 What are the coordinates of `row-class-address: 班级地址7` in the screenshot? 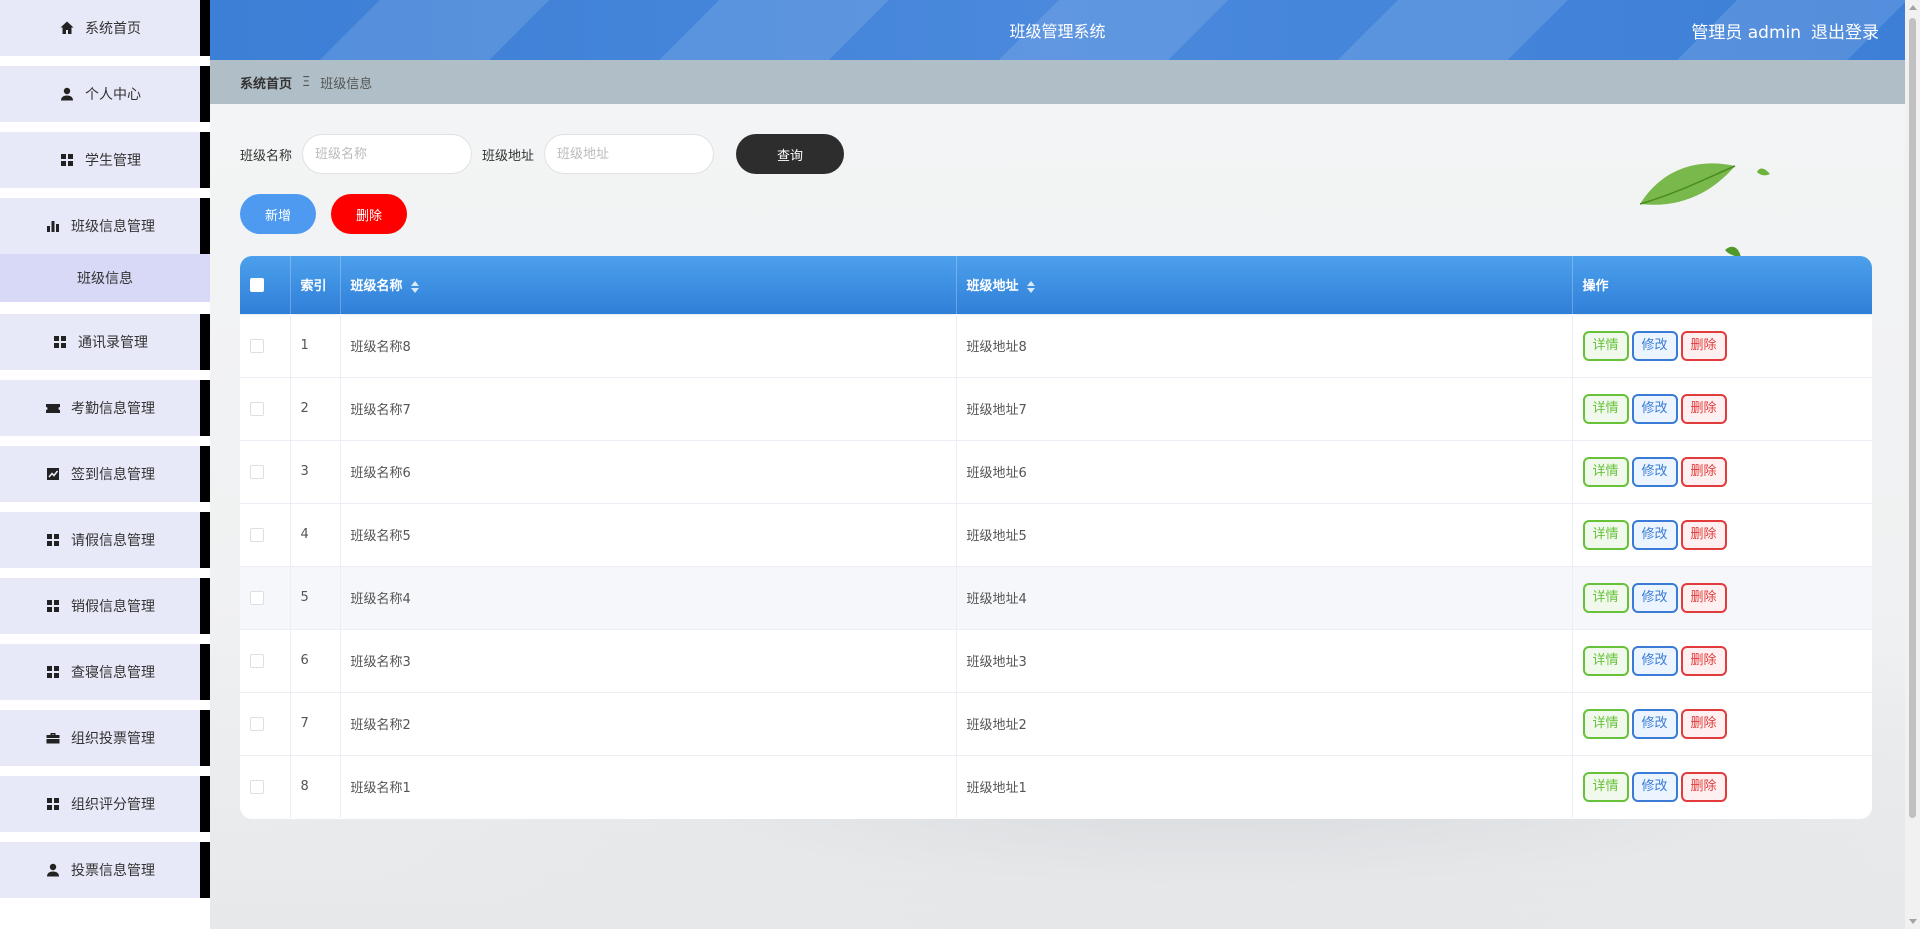 It's located at (1264, 408).